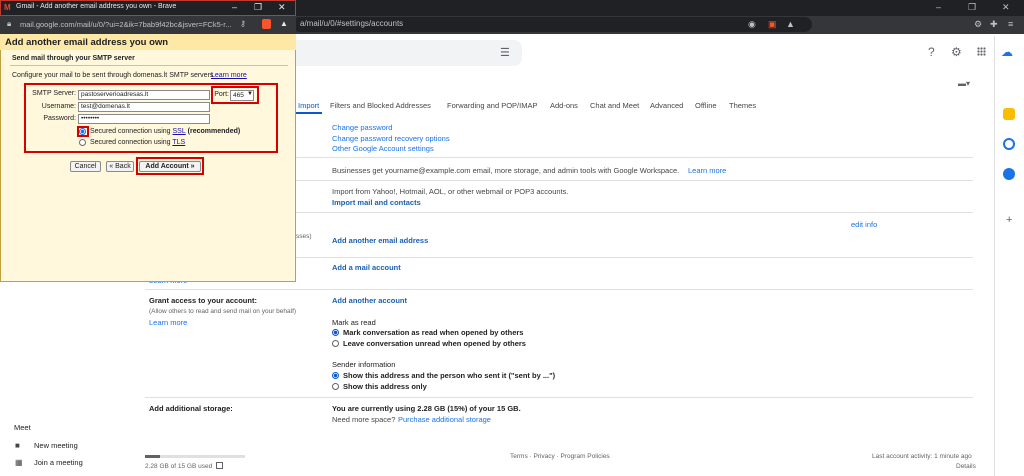  Describe the element at coordinates (284, 23) in the screenshot. I see `warning-icon: ▲` at that location.